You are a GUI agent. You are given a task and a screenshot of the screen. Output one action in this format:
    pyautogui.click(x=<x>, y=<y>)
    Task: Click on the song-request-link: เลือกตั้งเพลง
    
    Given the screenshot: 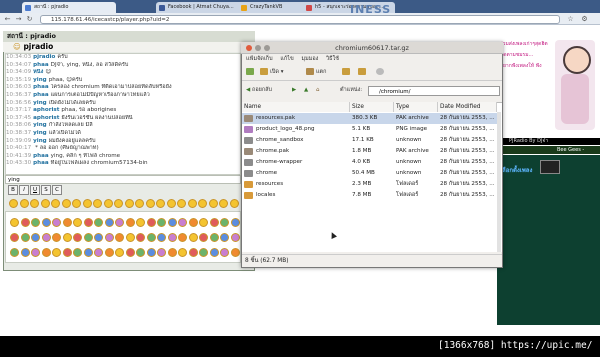 What is the action you would take?
    pyautogui.click(x=520, y=170)
    